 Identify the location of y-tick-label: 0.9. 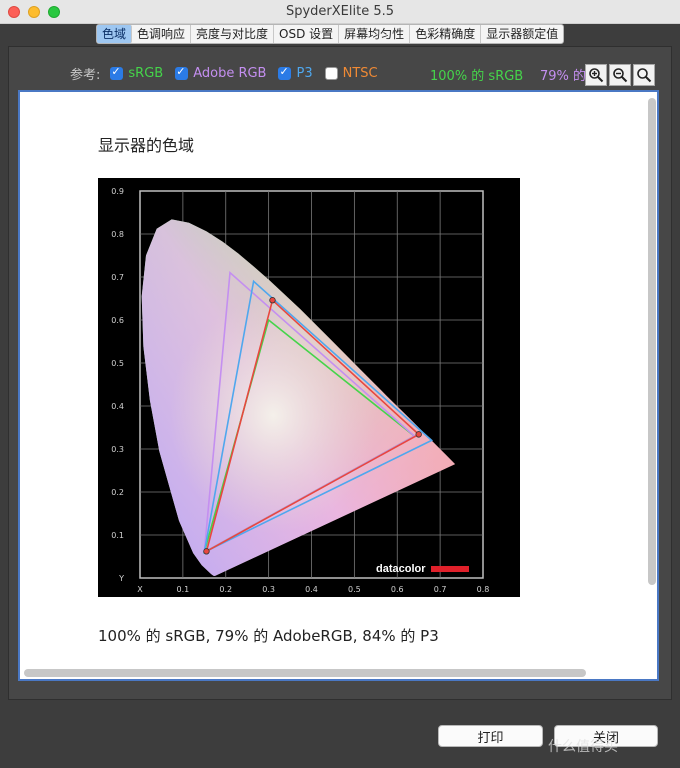
(117, 191).